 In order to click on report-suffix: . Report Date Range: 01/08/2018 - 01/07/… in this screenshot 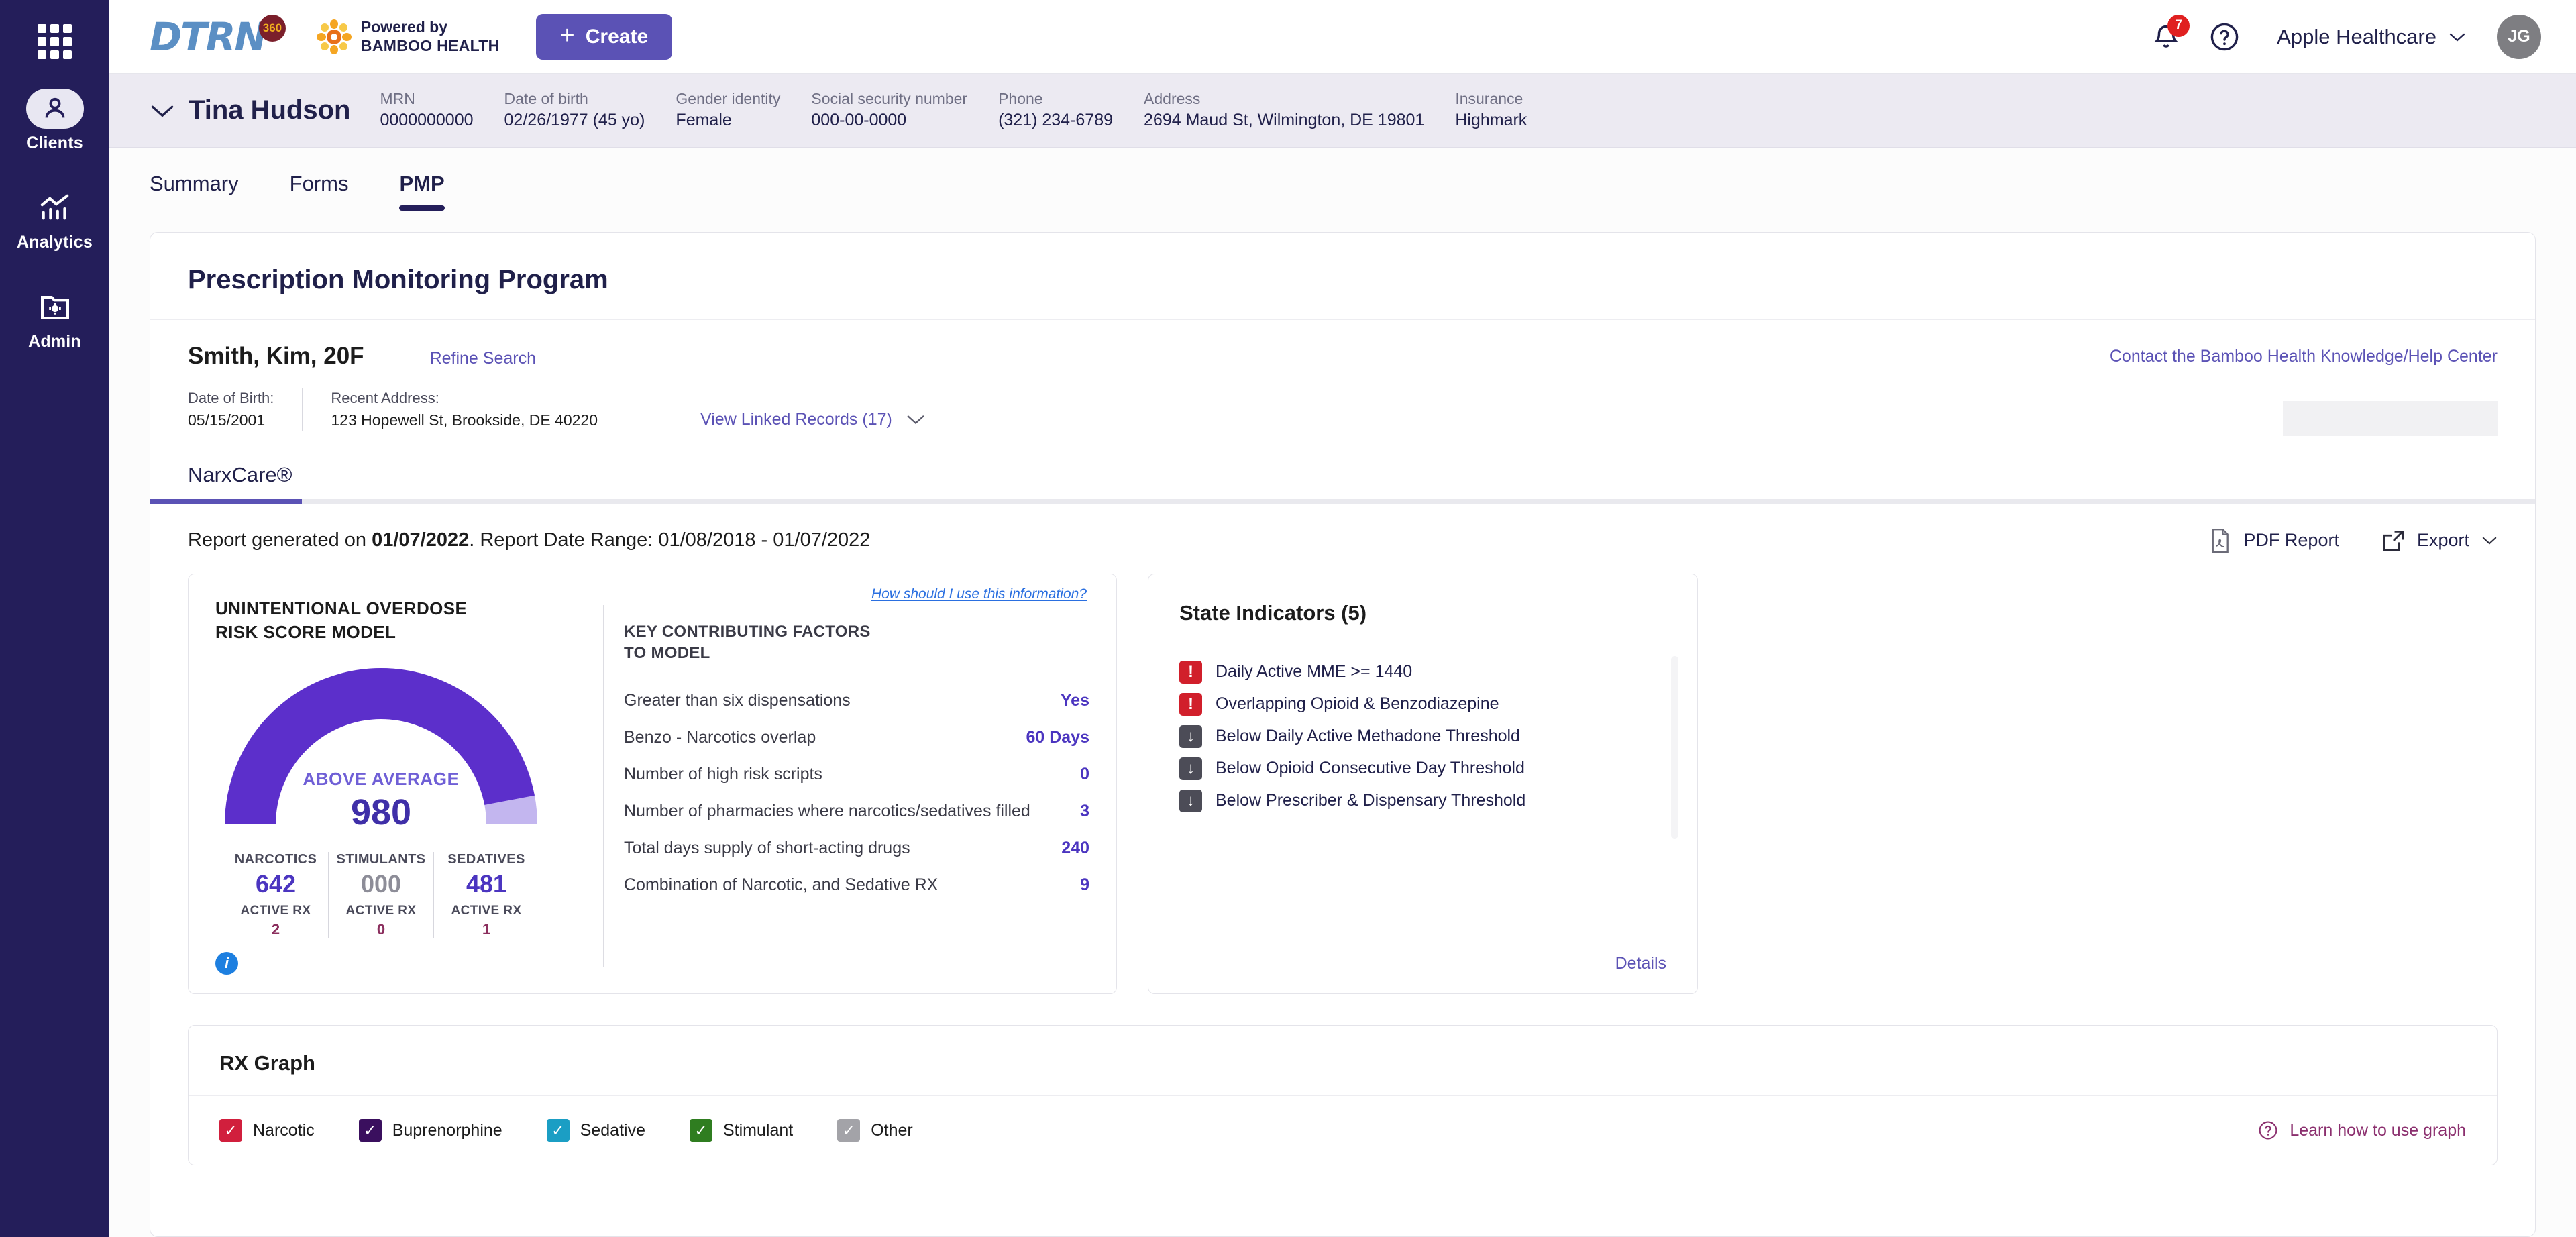, I will do `click(670, 540)`.